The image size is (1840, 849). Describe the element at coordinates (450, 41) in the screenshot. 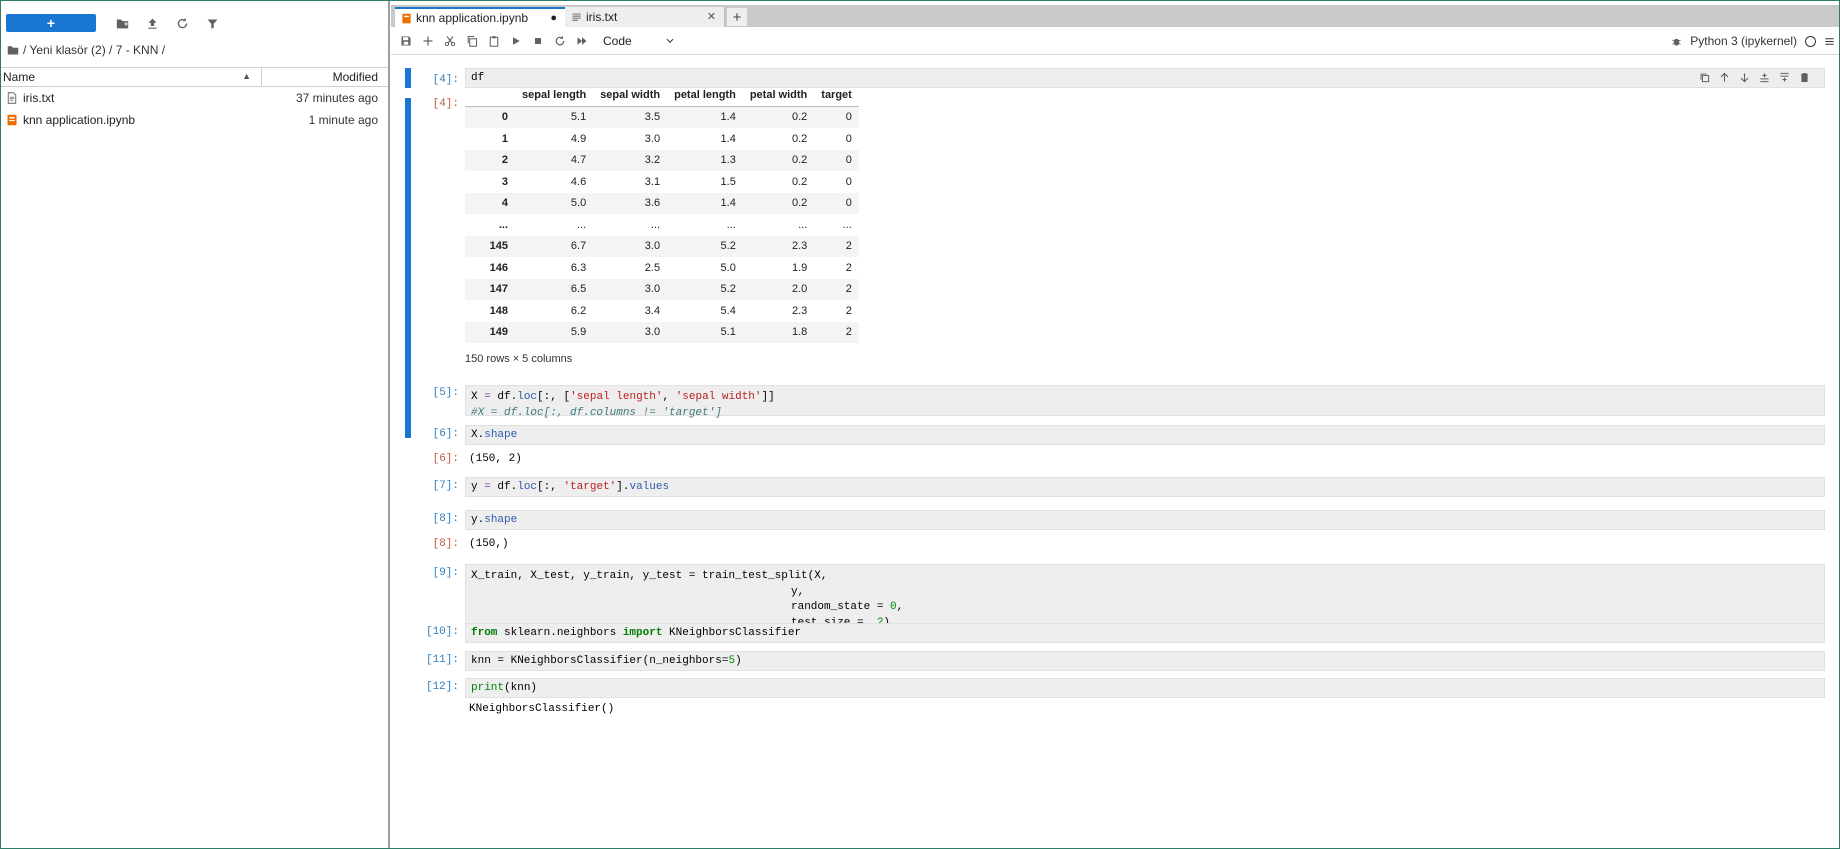

I see `cut-icon` at that location.